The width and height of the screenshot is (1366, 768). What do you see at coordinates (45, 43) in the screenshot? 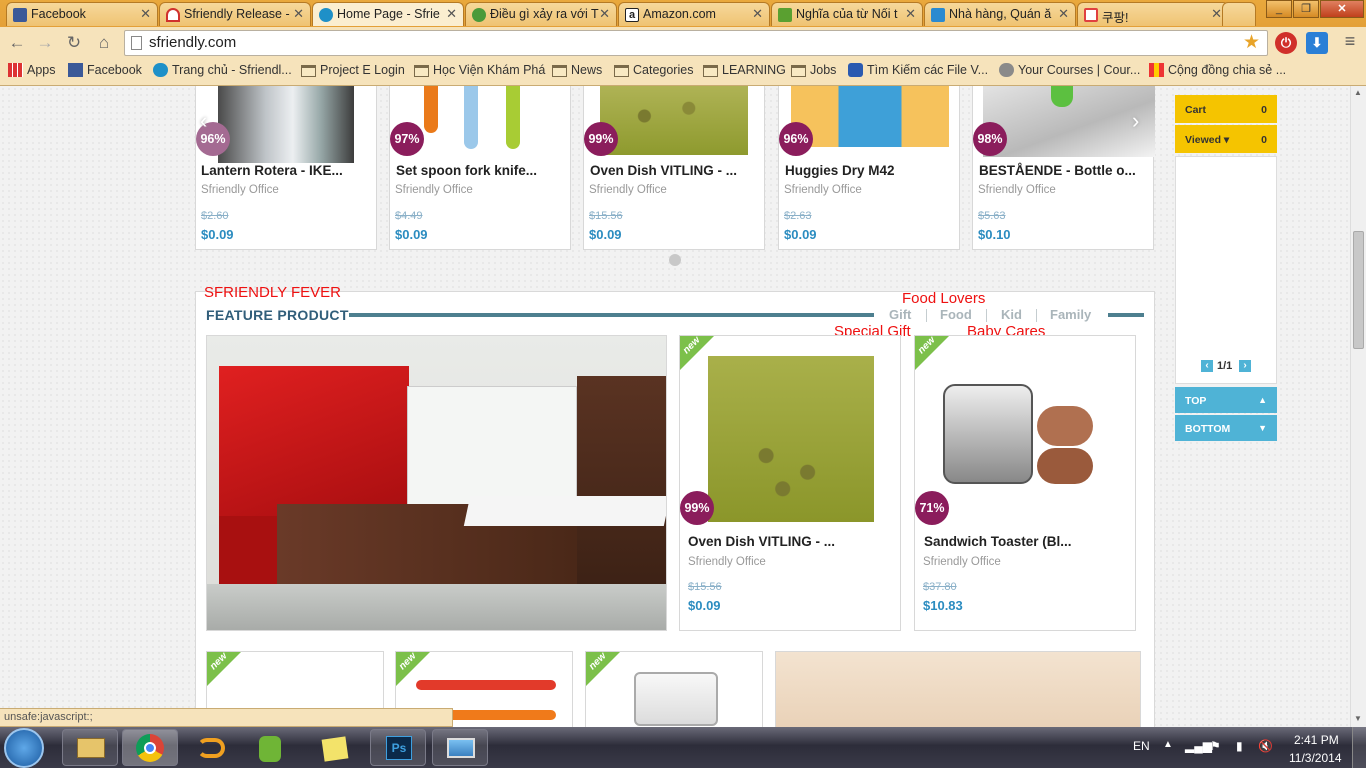
I see `forward-arrow-icon: →` at bounding box center [45, 43].